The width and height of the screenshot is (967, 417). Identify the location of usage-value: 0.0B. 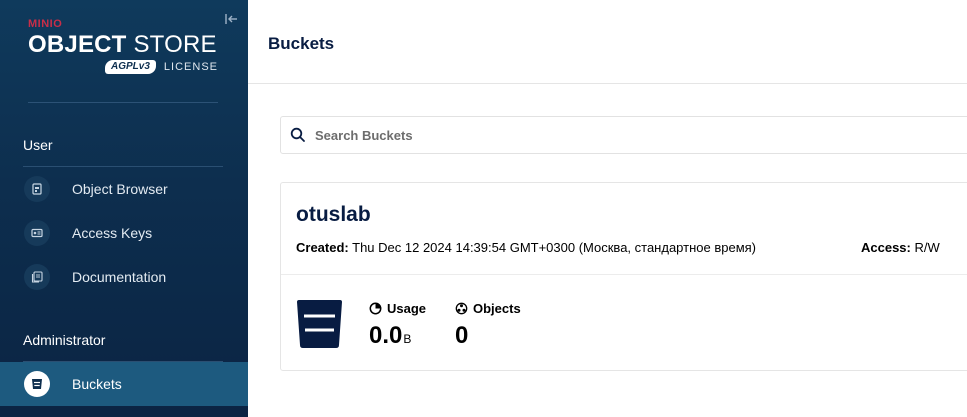
(397, 336).